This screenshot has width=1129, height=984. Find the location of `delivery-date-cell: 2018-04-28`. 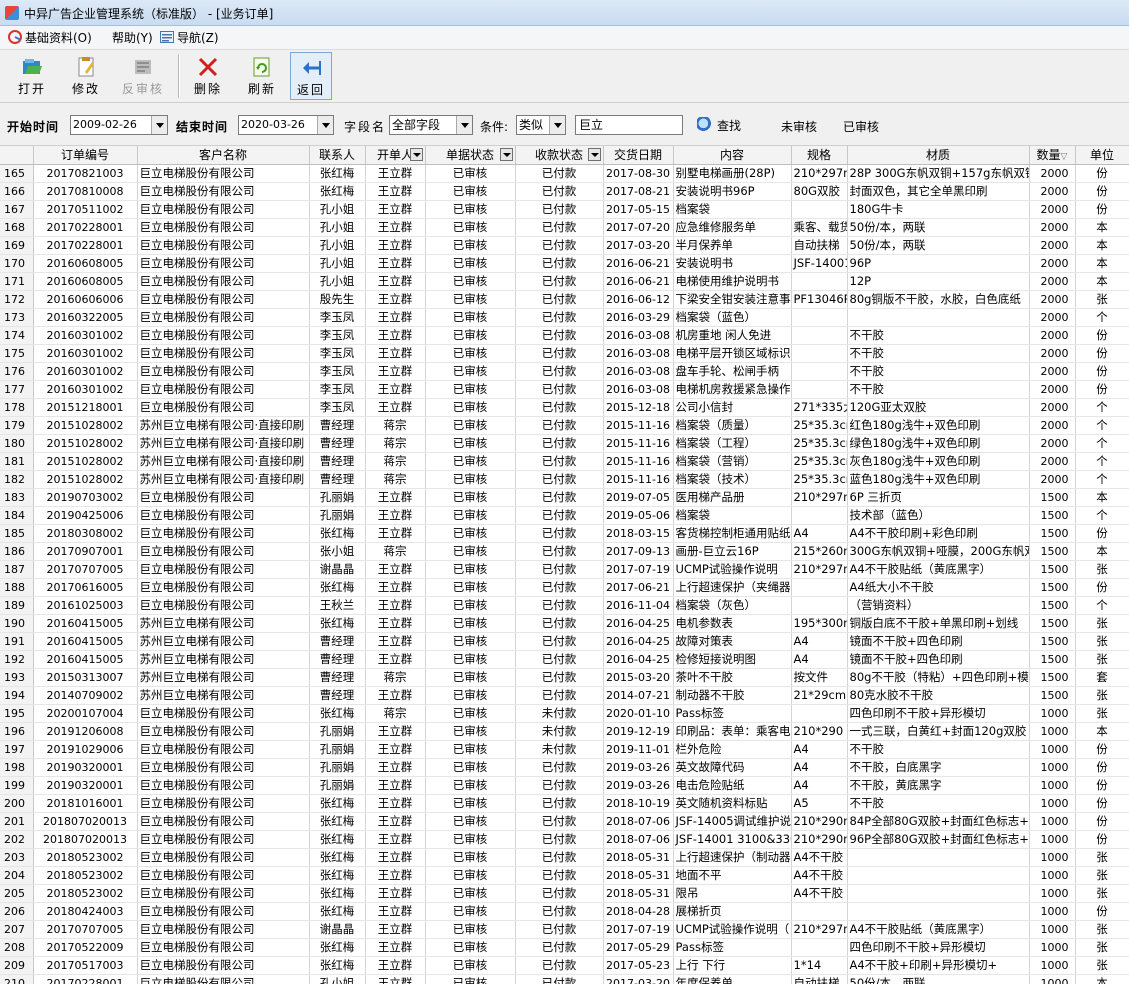

delivery-date-cell: 2018-04-28 is located at coordinates (638, 911).